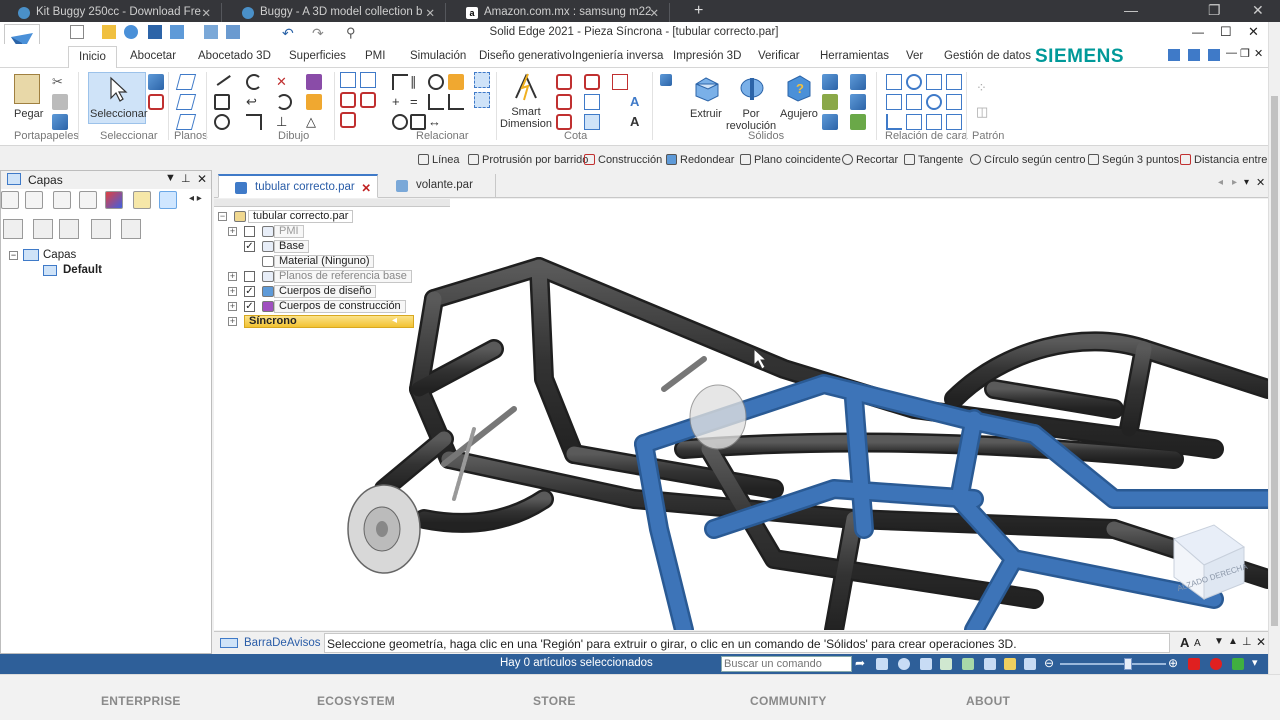 The width and height of the screenshot is (1280, 720). What do you see at coordinates (117, 98) in the screenshot?
I see `select-button: Seleccionar` at bounding box center [117, 98].